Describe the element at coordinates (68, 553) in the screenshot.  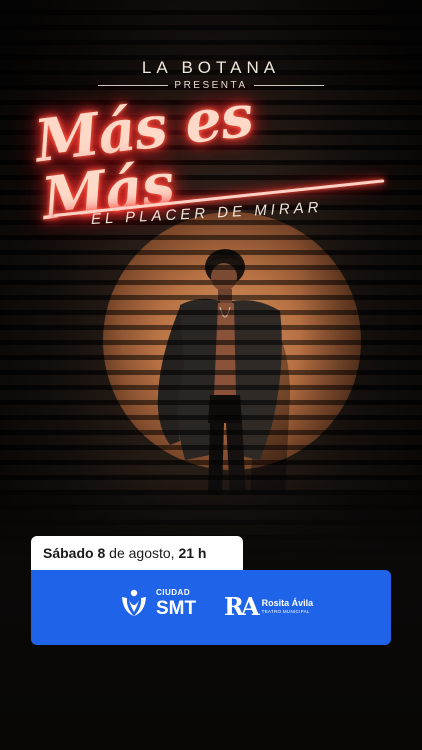
I see `event-day: Sábado` at that location.